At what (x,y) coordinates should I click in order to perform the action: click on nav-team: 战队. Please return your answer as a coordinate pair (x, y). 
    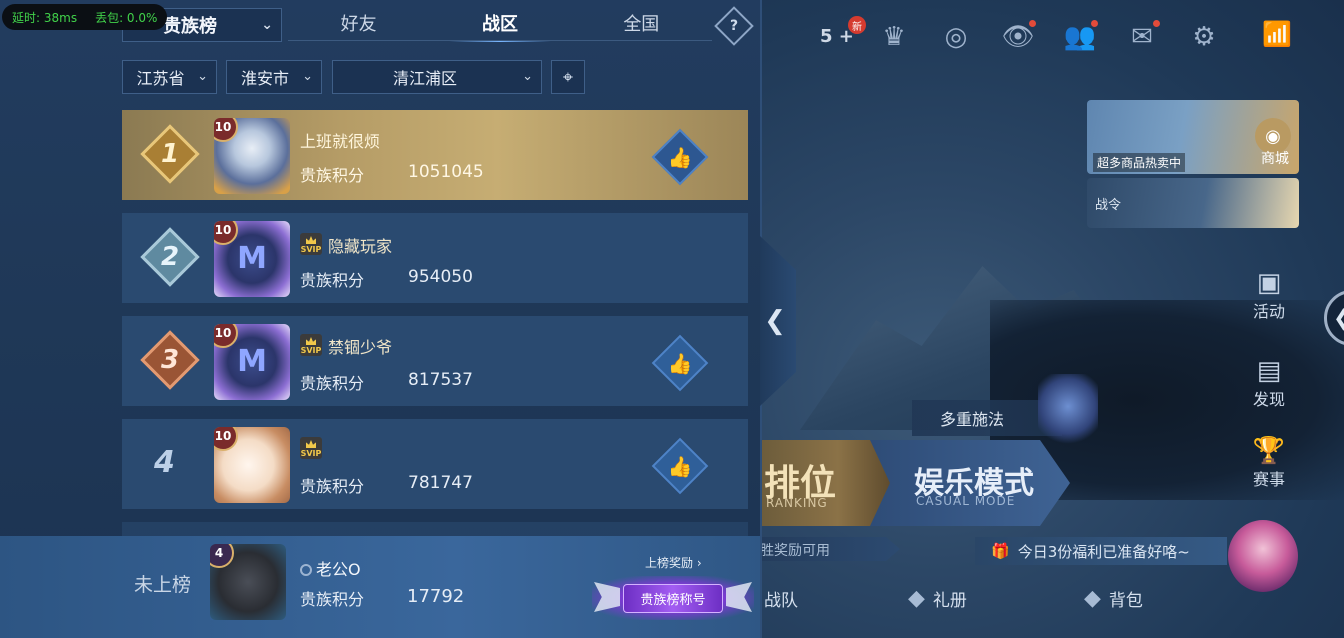
    Looking at the image, I should click on (781, 598).